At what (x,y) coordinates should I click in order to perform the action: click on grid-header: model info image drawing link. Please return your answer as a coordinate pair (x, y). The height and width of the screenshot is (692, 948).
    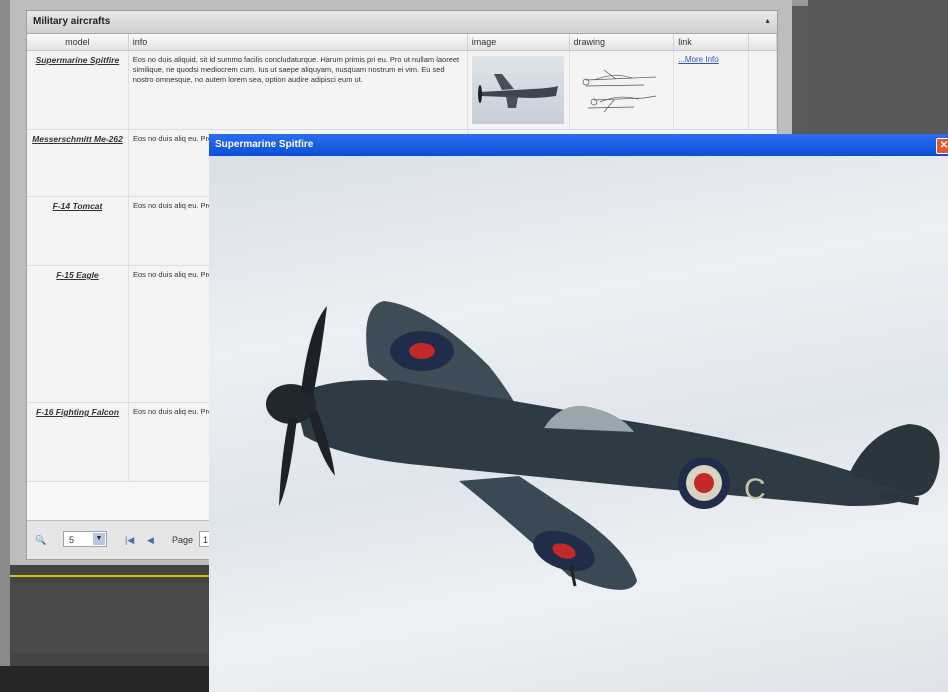
    Looking at the image, I should click on (402, 42).